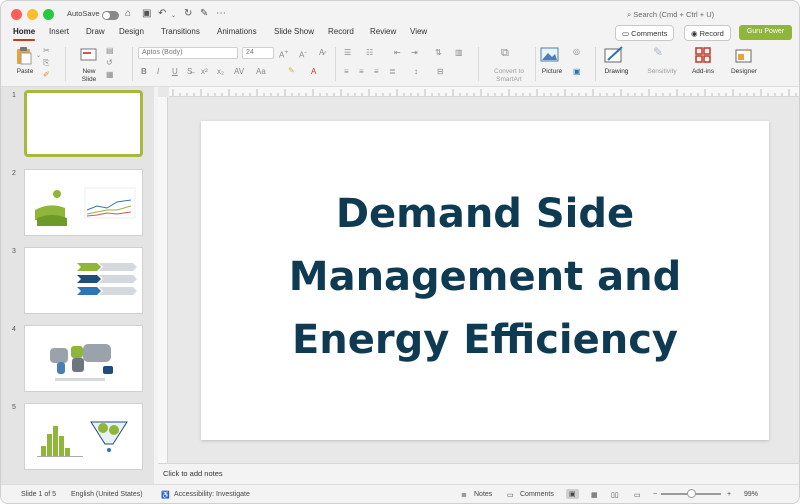 The image size is (800, 504). What do you see at coordinates (46, 63) in the screenshot?
I see `copy-icon: ⎘` at bounding box center [46, 63].